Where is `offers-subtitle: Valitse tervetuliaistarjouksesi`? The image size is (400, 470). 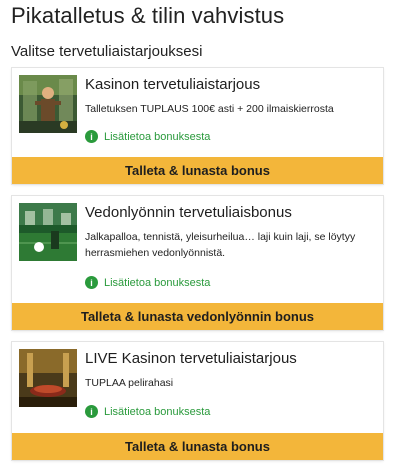
offers-subtitle: Valitse tervetuliaistarjouksesi is located at coordinates (107, 51).